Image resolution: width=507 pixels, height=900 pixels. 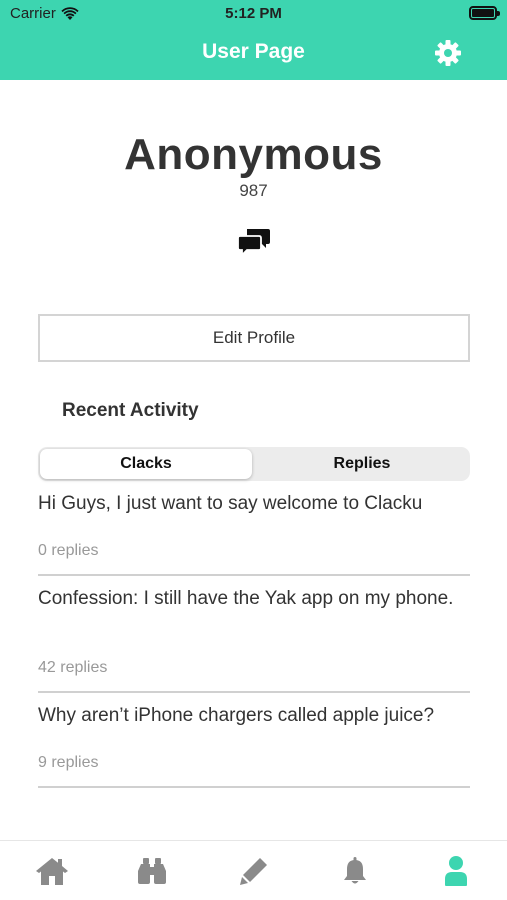 I want to click on tab-bar, so click(x=253, y=870).